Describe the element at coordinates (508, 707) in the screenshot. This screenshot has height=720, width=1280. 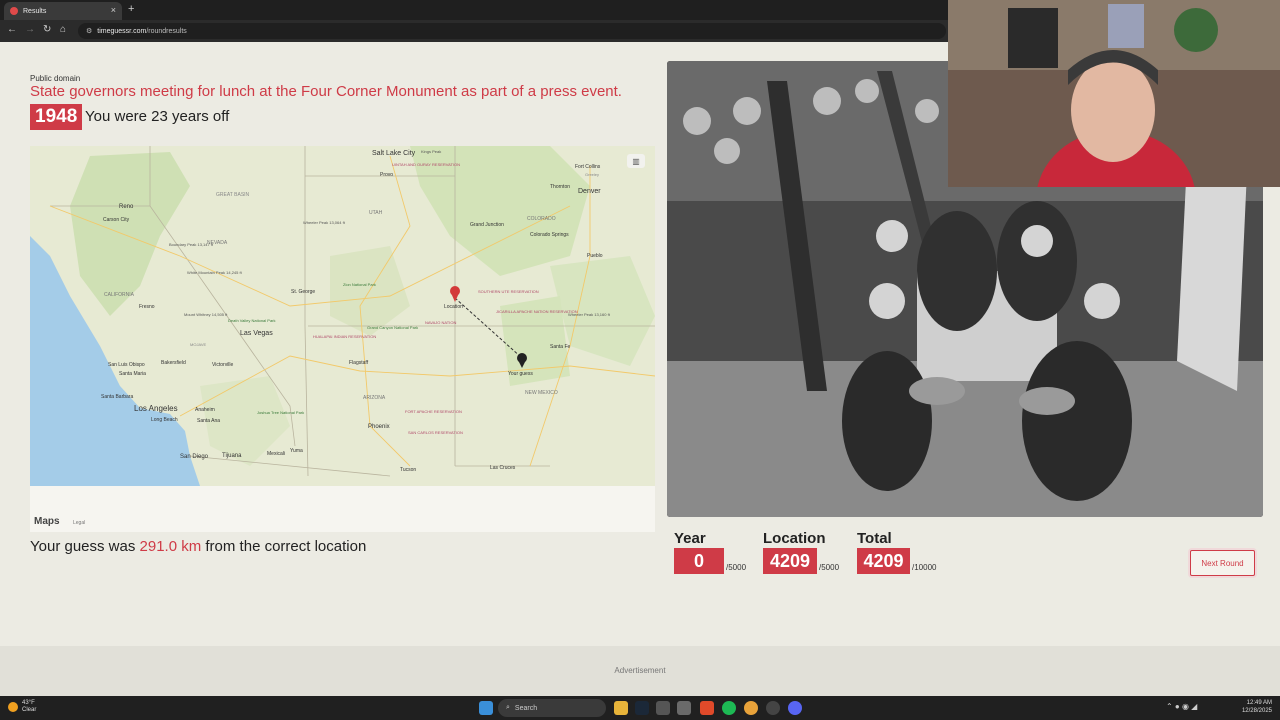
I see `search-icon: ⌕` at that location.